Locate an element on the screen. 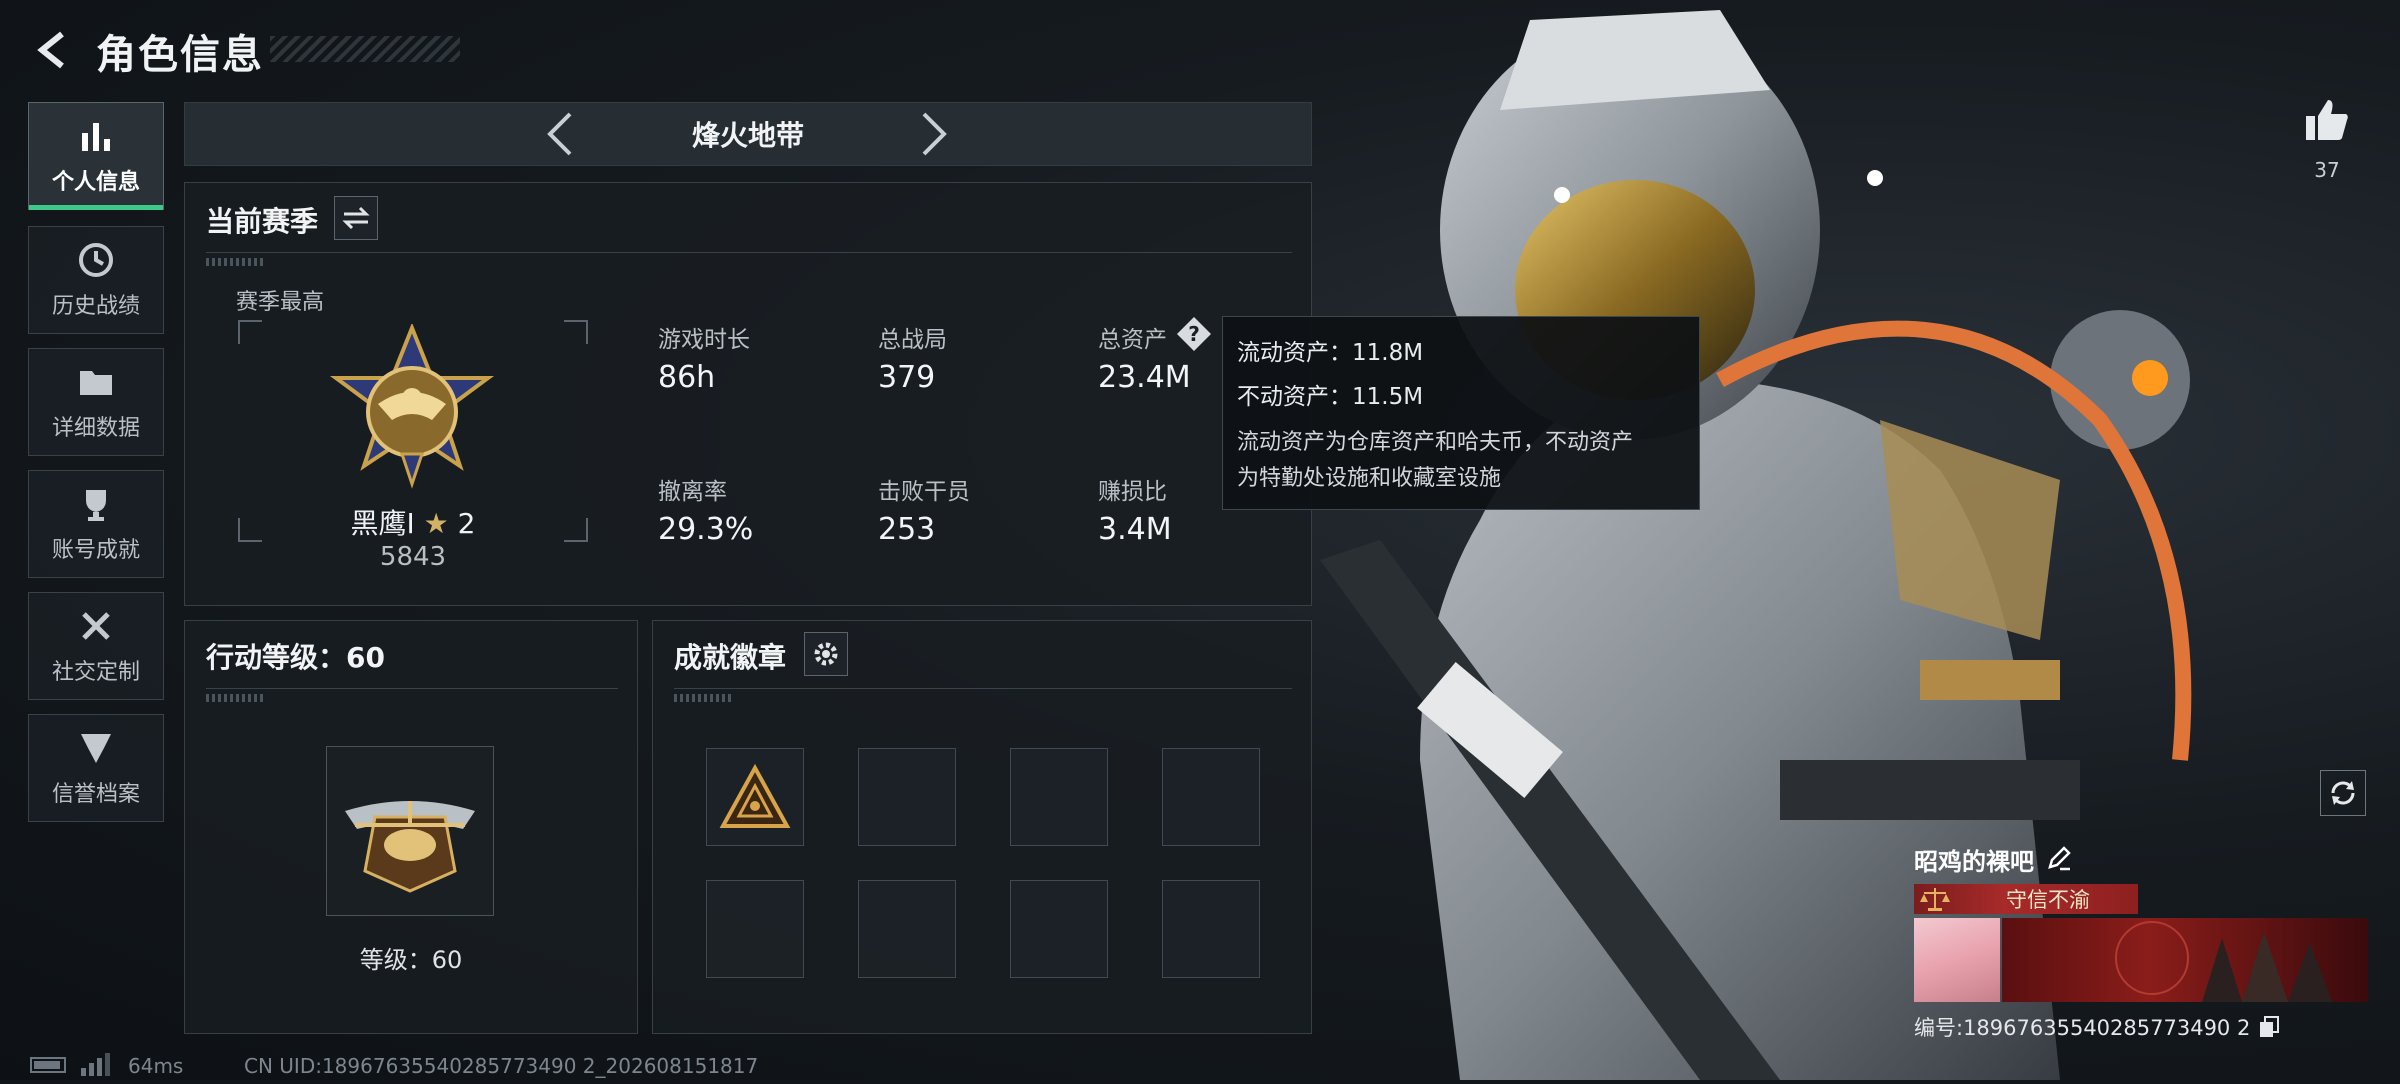 This screenshot has width=2400, height=1084. sidebar-item-social-custom: 社交定制 is located at coordinates (96, 646).